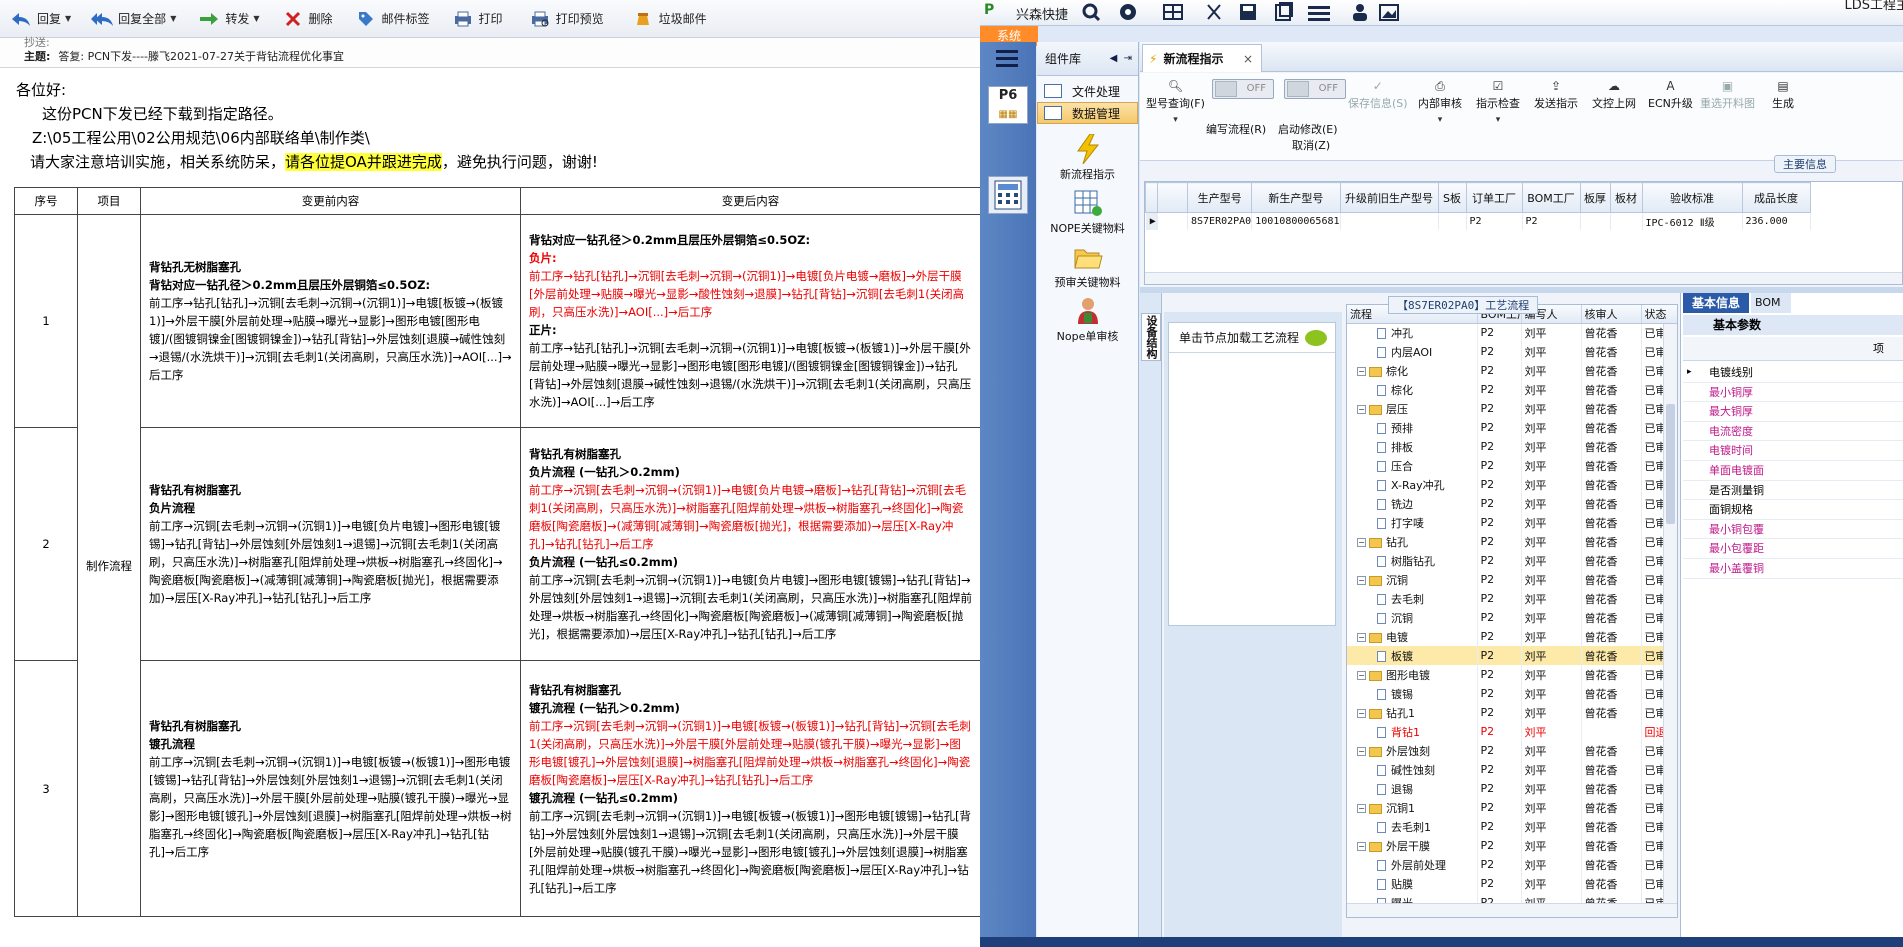 This screenshot has width=1903, height=947. I want to click on collapse-left-icon: ◀ ⇥, so click(1121, 58).